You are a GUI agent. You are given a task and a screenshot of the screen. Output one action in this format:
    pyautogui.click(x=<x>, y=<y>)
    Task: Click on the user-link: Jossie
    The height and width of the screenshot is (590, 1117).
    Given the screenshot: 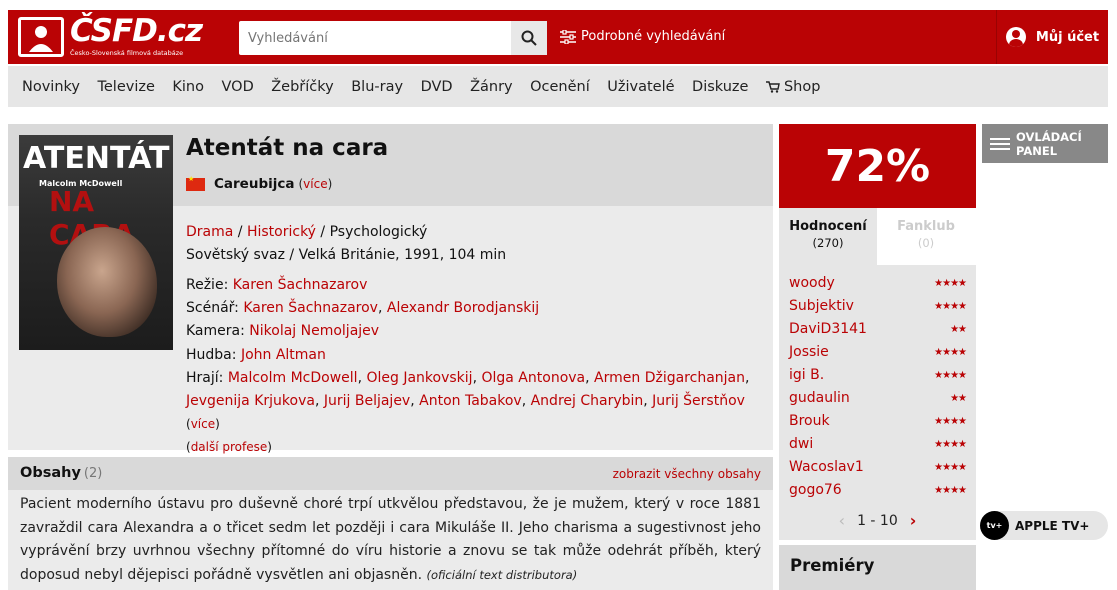 What is the action you would take?
    pyautogui.click(x=809, y=352)
    